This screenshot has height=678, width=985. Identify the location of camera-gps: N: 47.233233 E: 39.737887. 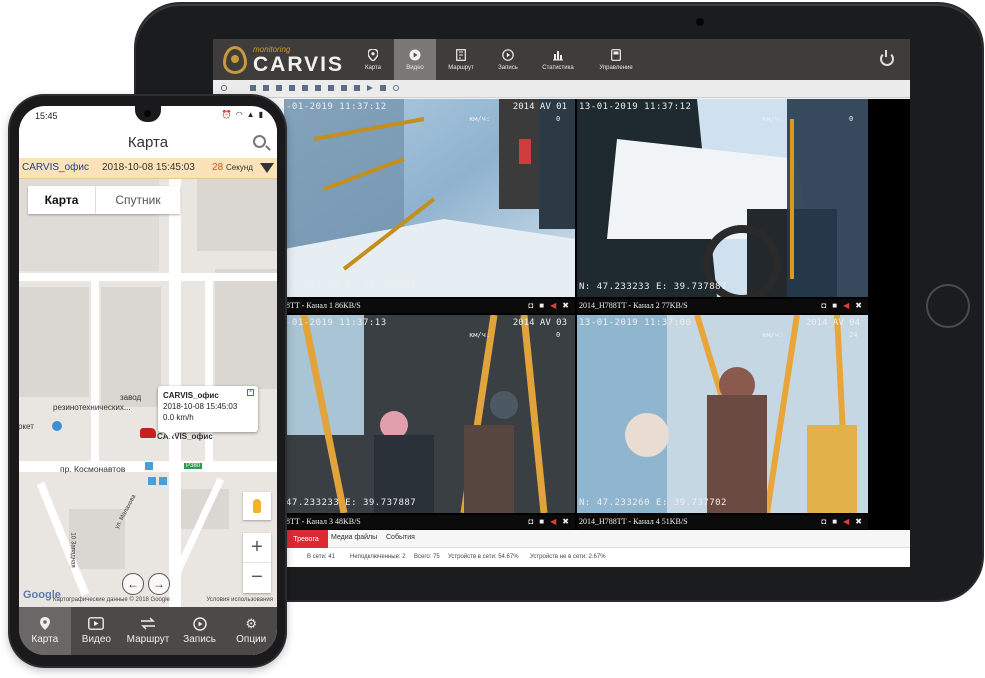
(653, 287).